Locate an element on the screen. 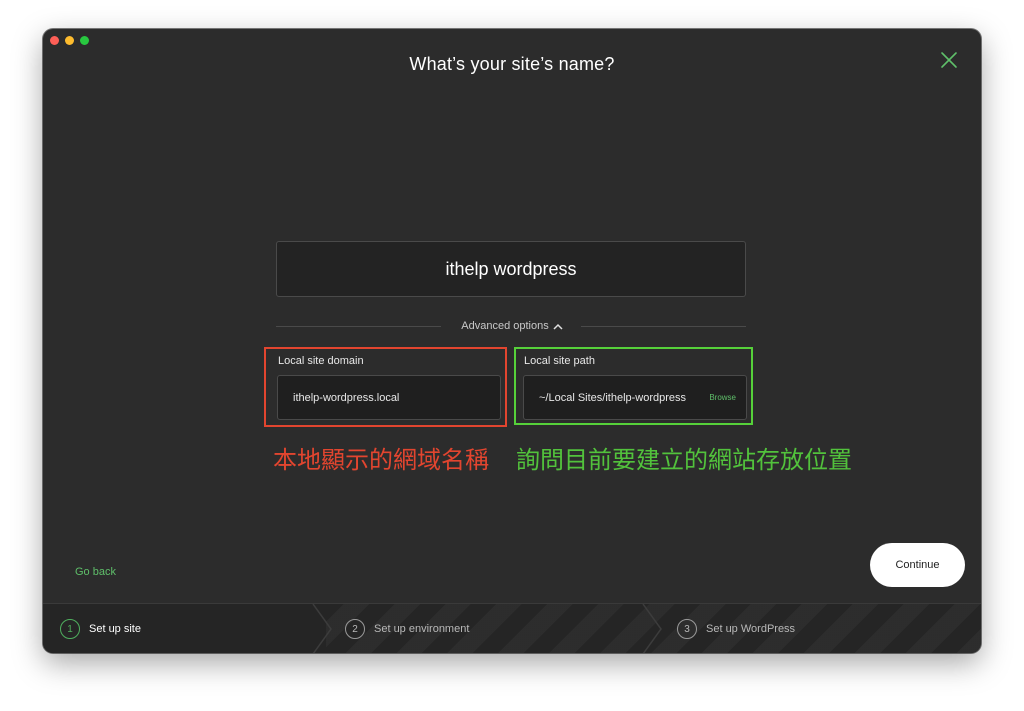 The height and width of the screenshot is (711, 1024). step-set-up-wordpress: 3 Set up WordPress is located at coordinates (736, 628).